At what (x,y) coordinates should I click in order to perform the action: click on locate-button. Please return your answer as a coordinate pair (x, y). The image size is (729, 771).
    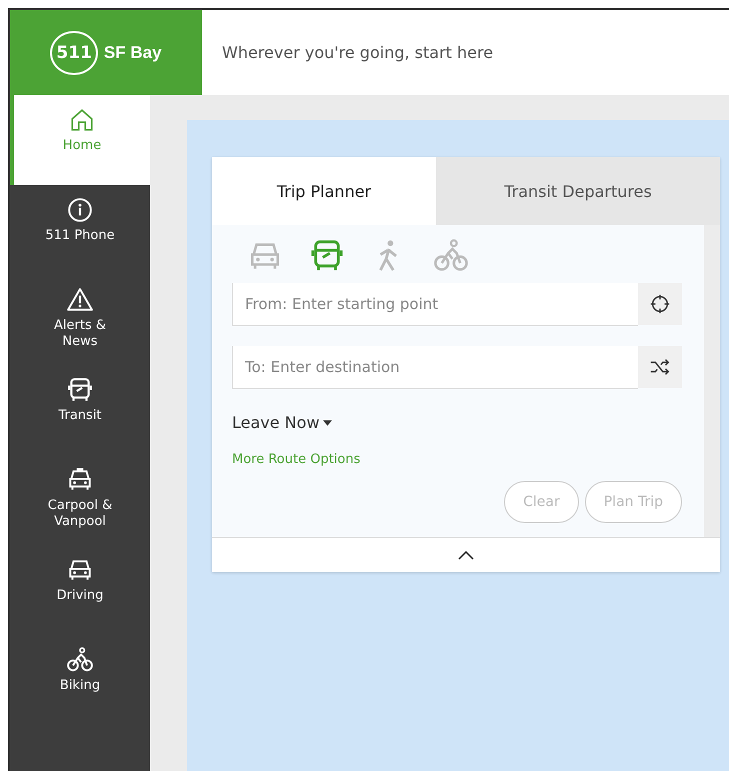
    Looking at the image, I should click on (660, 304).